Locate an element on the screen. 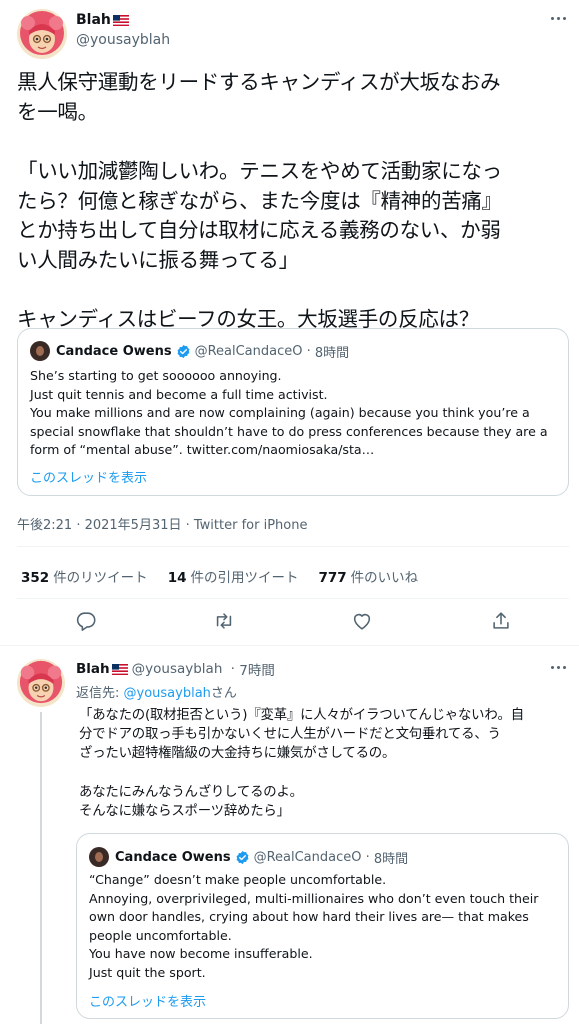 Image resolution: width=579 pixels, height=1024 pixels. likes-stat: 777 件のいいね is located at coordinates (368, 576).